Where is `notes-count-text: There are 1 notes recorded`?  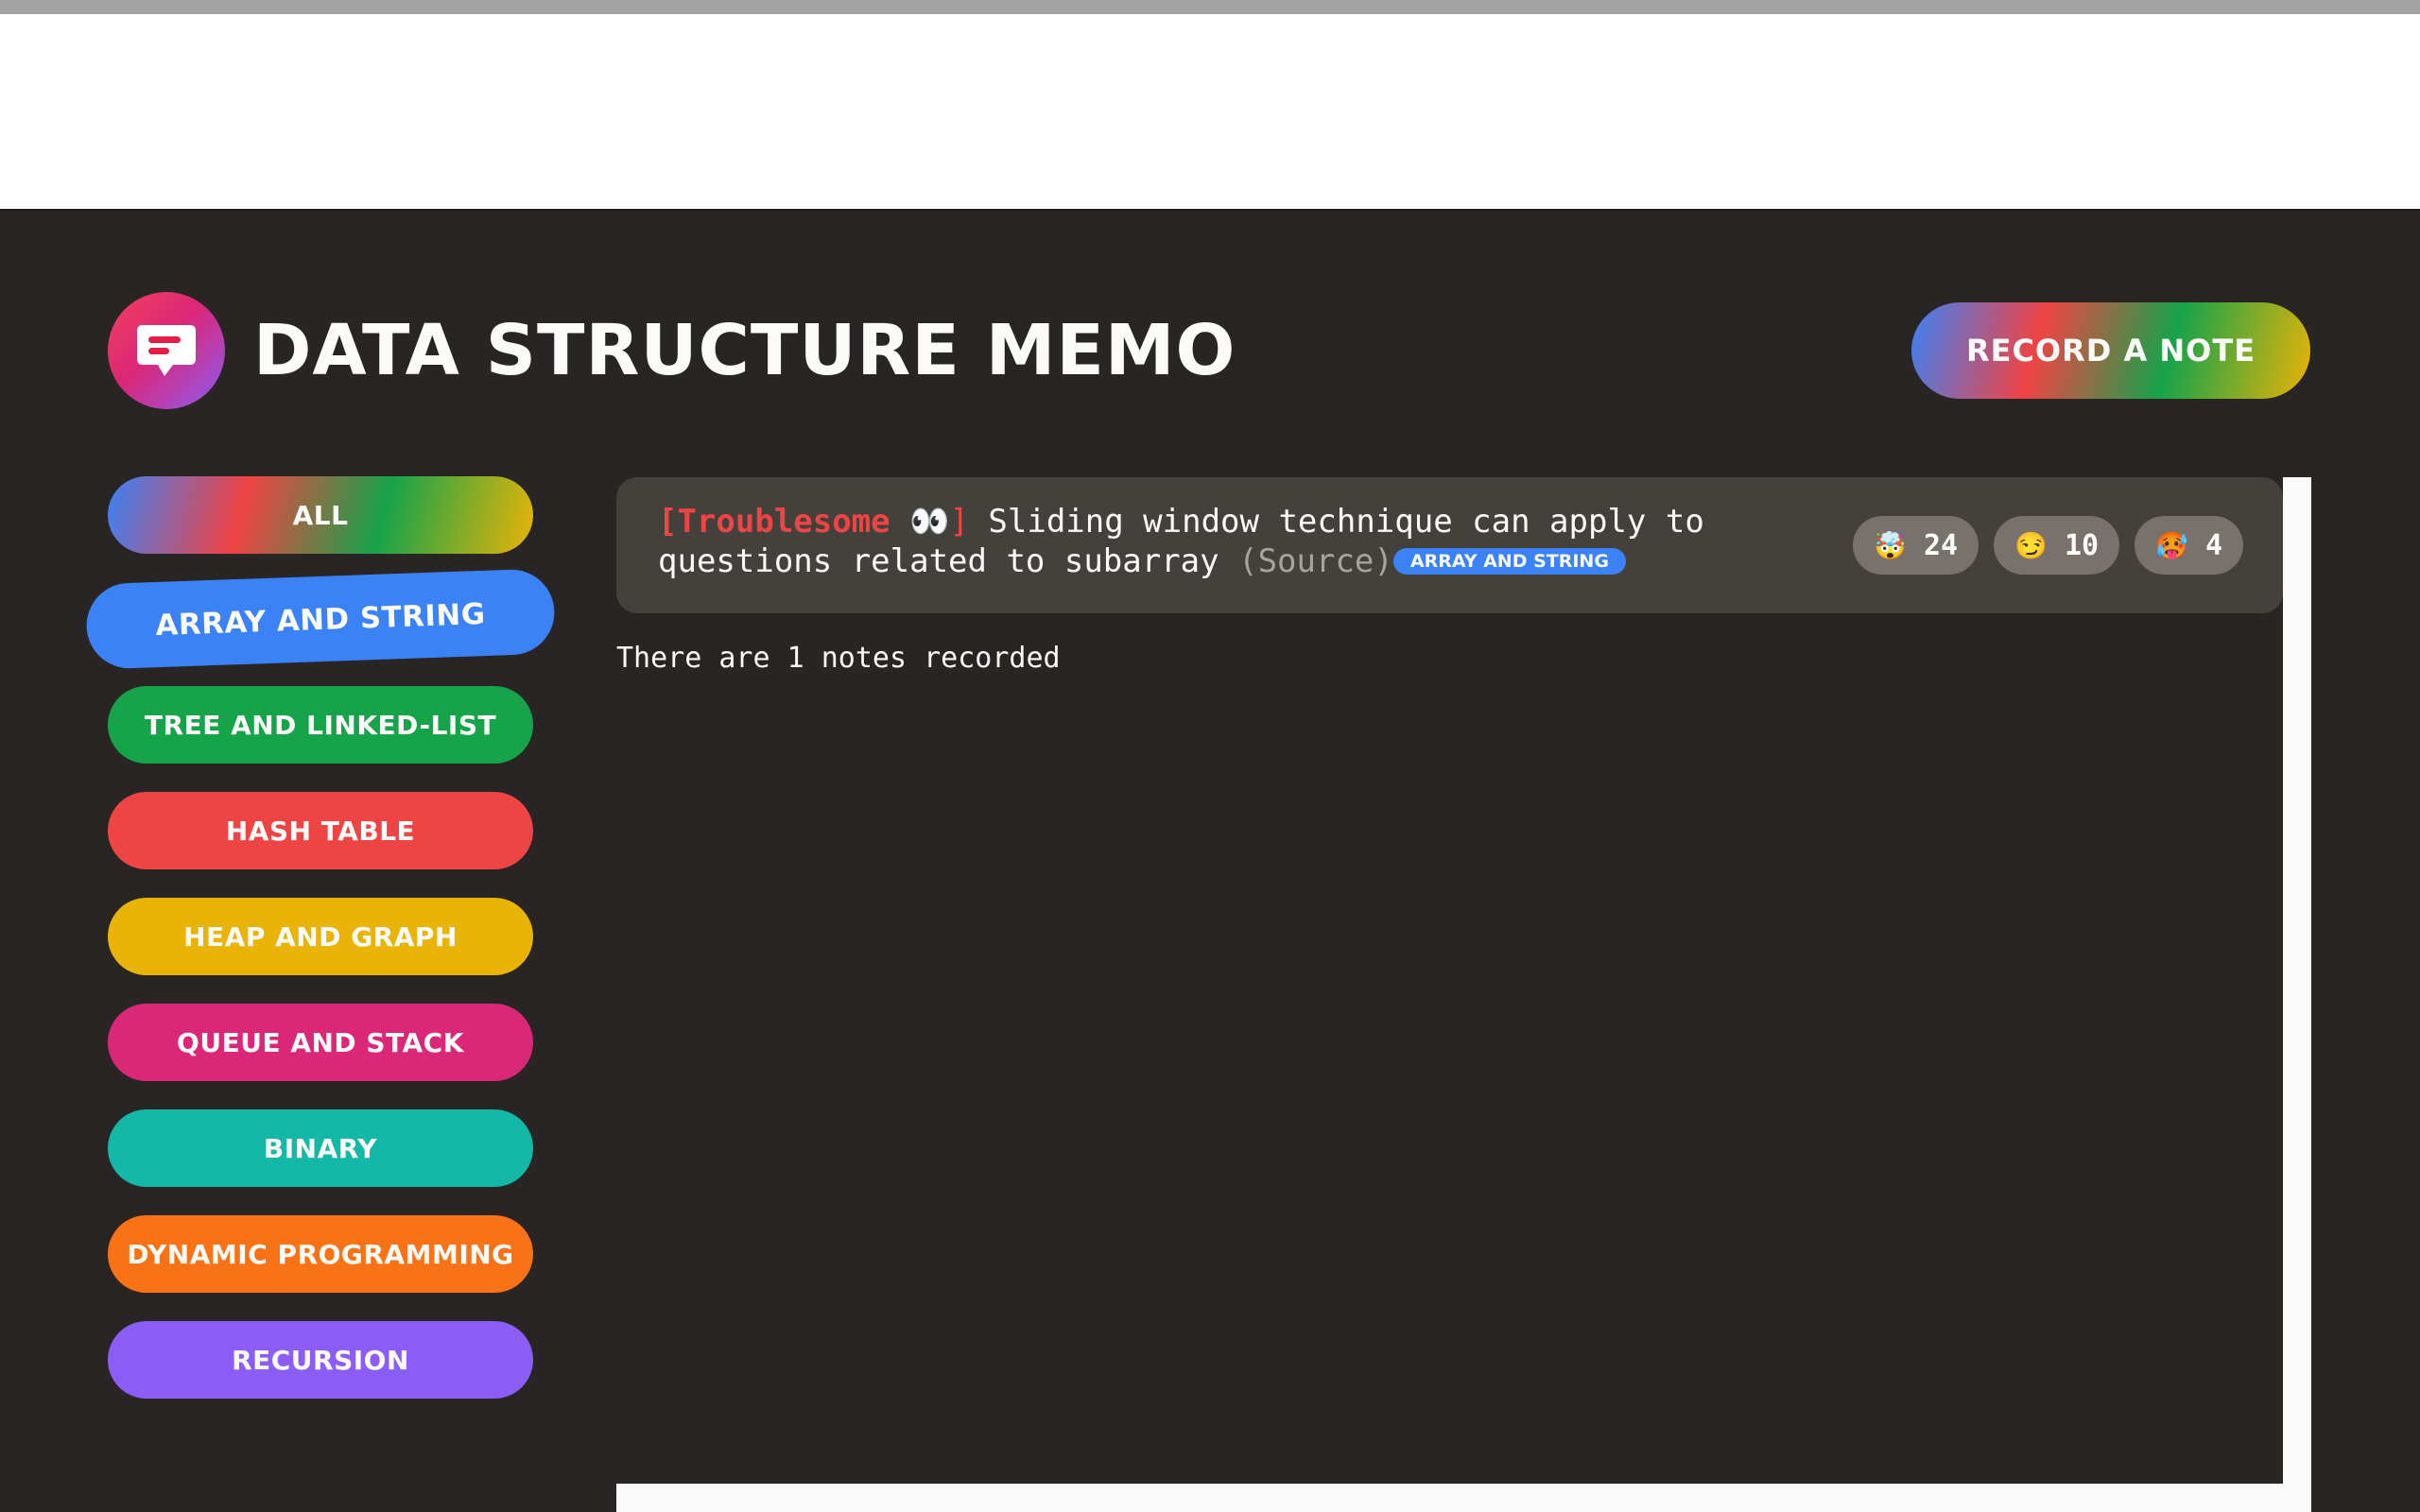 notes-count-text: There are 1 notes recorded is located at coordinates (838, 658).